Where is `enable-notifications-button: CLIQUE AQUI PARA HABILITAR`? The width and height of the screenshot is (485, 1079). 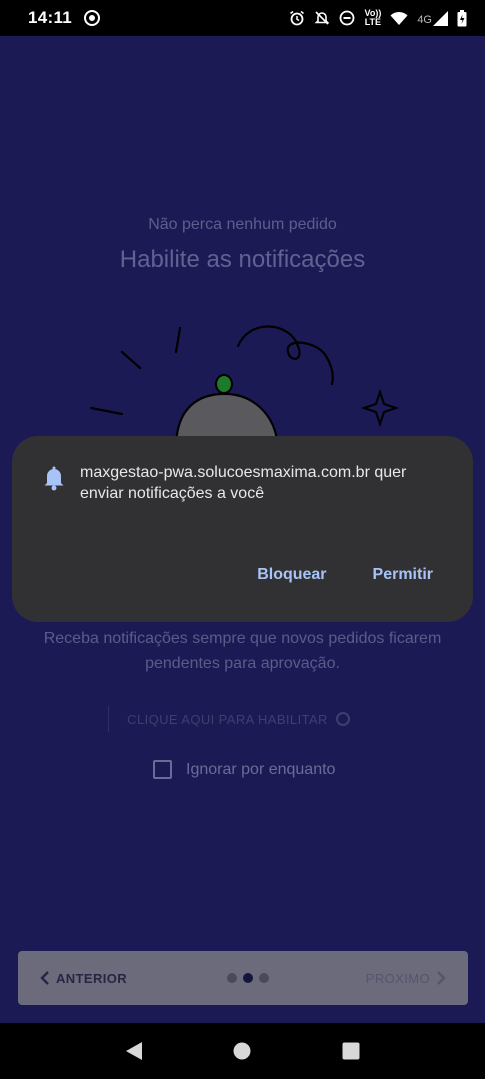 enable-notifications-button: CLIQUE AQUI PARA HABILITAR is located at coordinates (238, 719).